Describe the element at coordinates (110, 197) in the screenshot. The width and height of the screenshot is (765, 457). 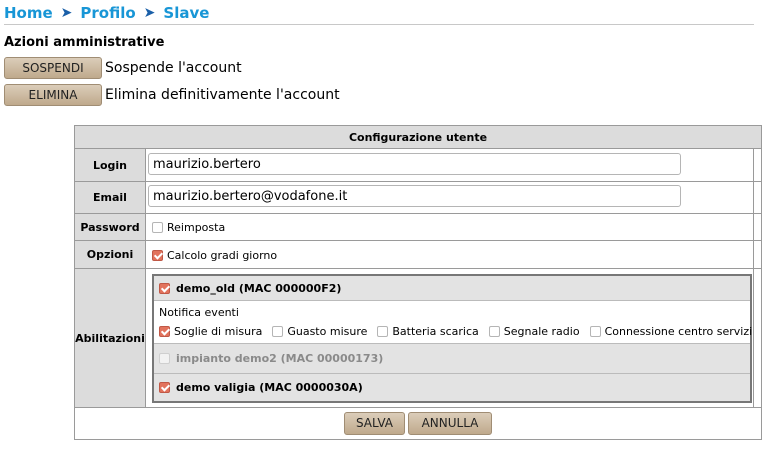
I see `email-label: Email` at that location.